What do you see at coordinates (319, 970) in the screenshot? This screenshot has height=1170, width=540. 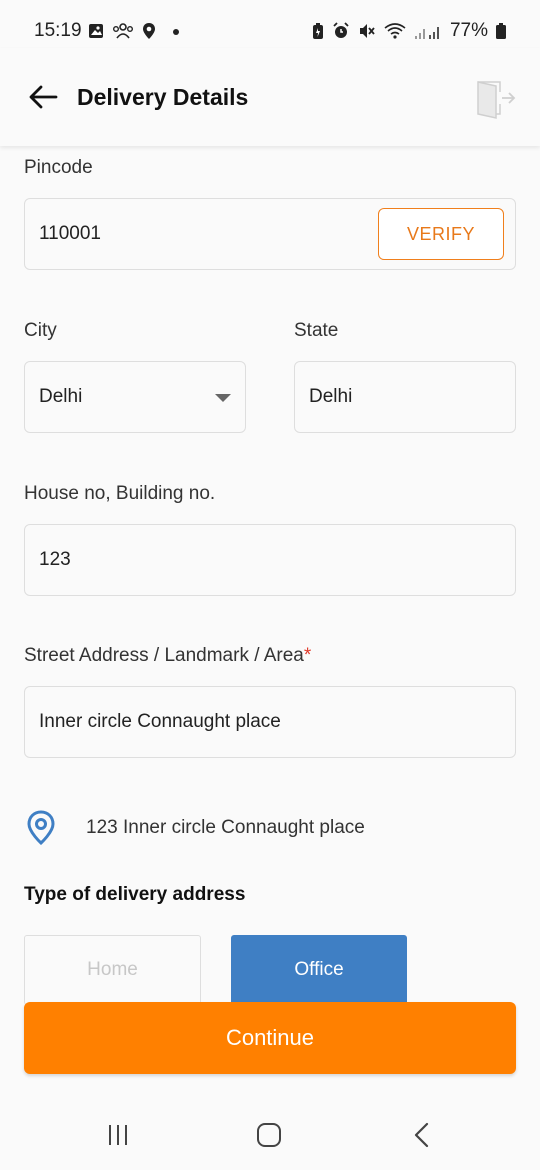 I see `office-type-button: Office` at bounding box center [319, 970].